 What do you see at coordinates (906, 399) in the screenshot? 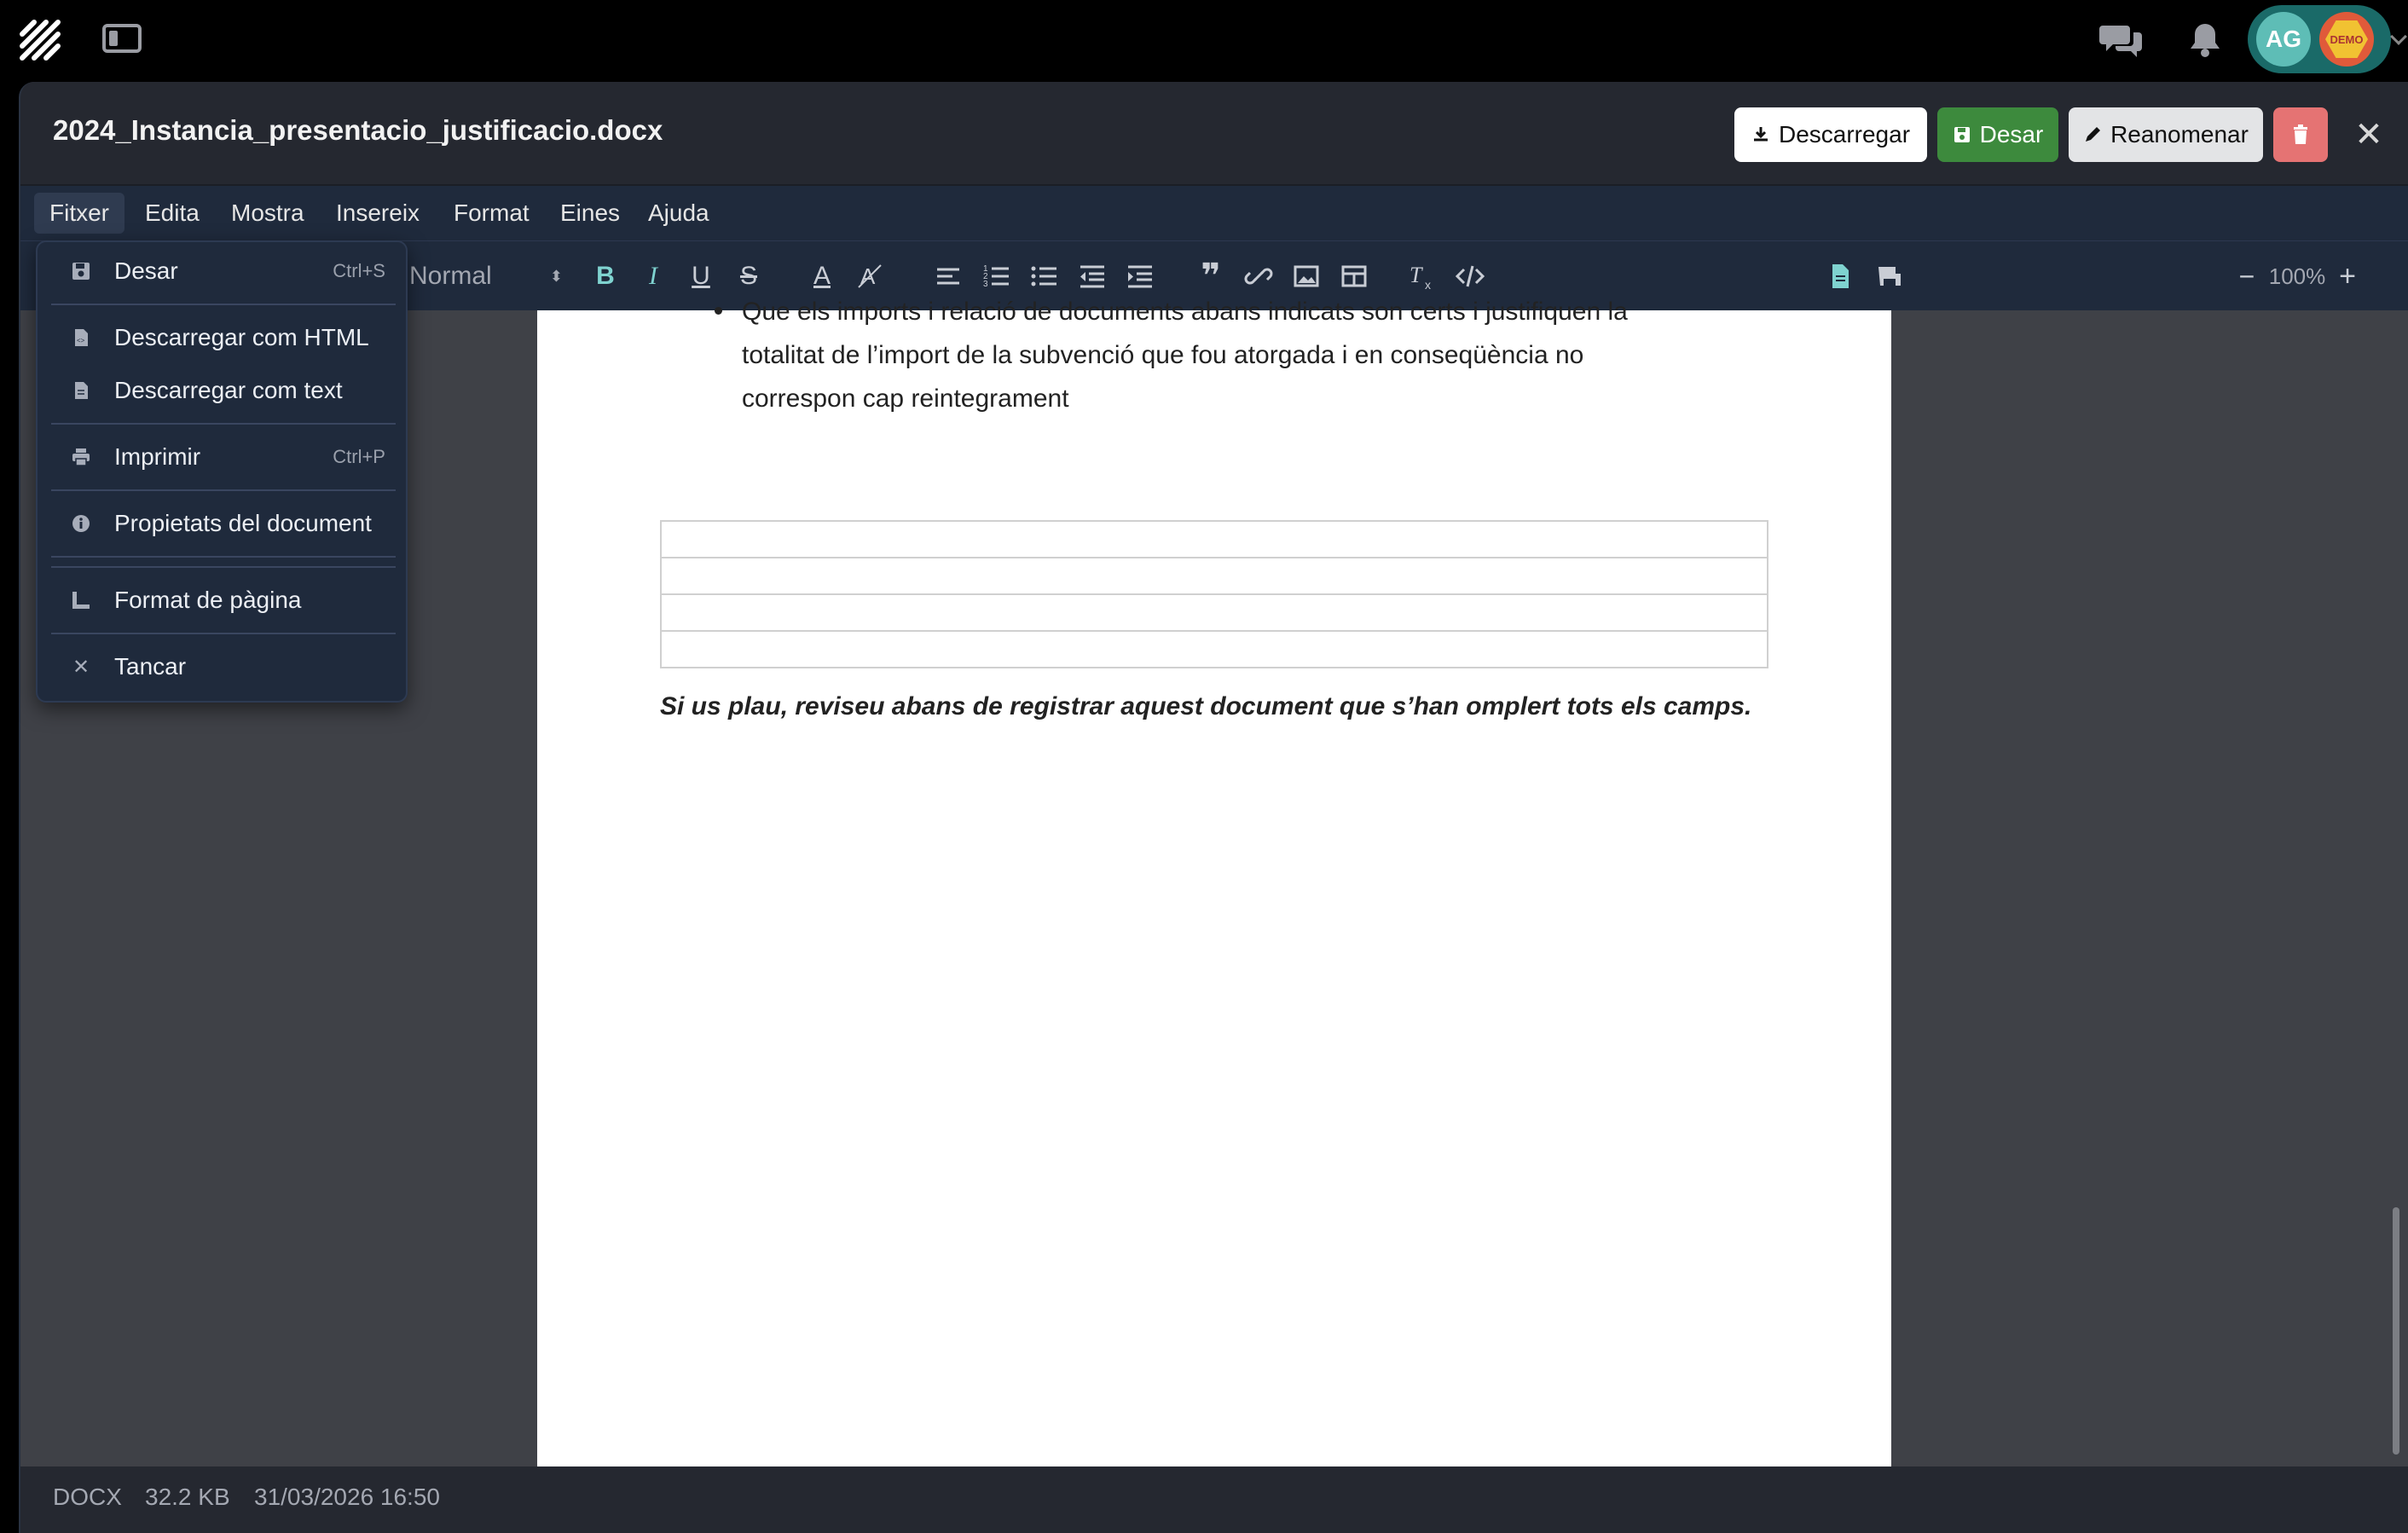
I see `body-line-3: correspon cap reintegrament` at bounding box center [906, 399].